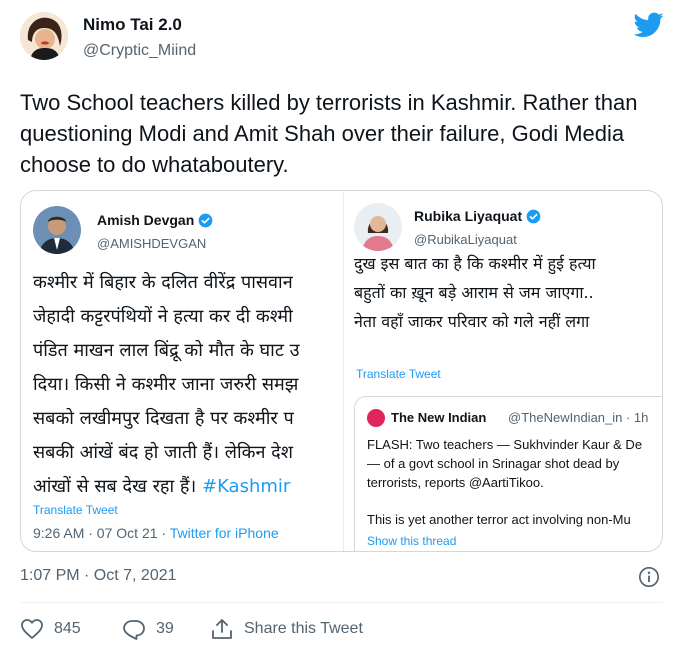 This screenshot has width=681, height=649. Describe the element at coordinates (439, 417) in the screenshot. I see `quote-name: The New Indian` at that location.